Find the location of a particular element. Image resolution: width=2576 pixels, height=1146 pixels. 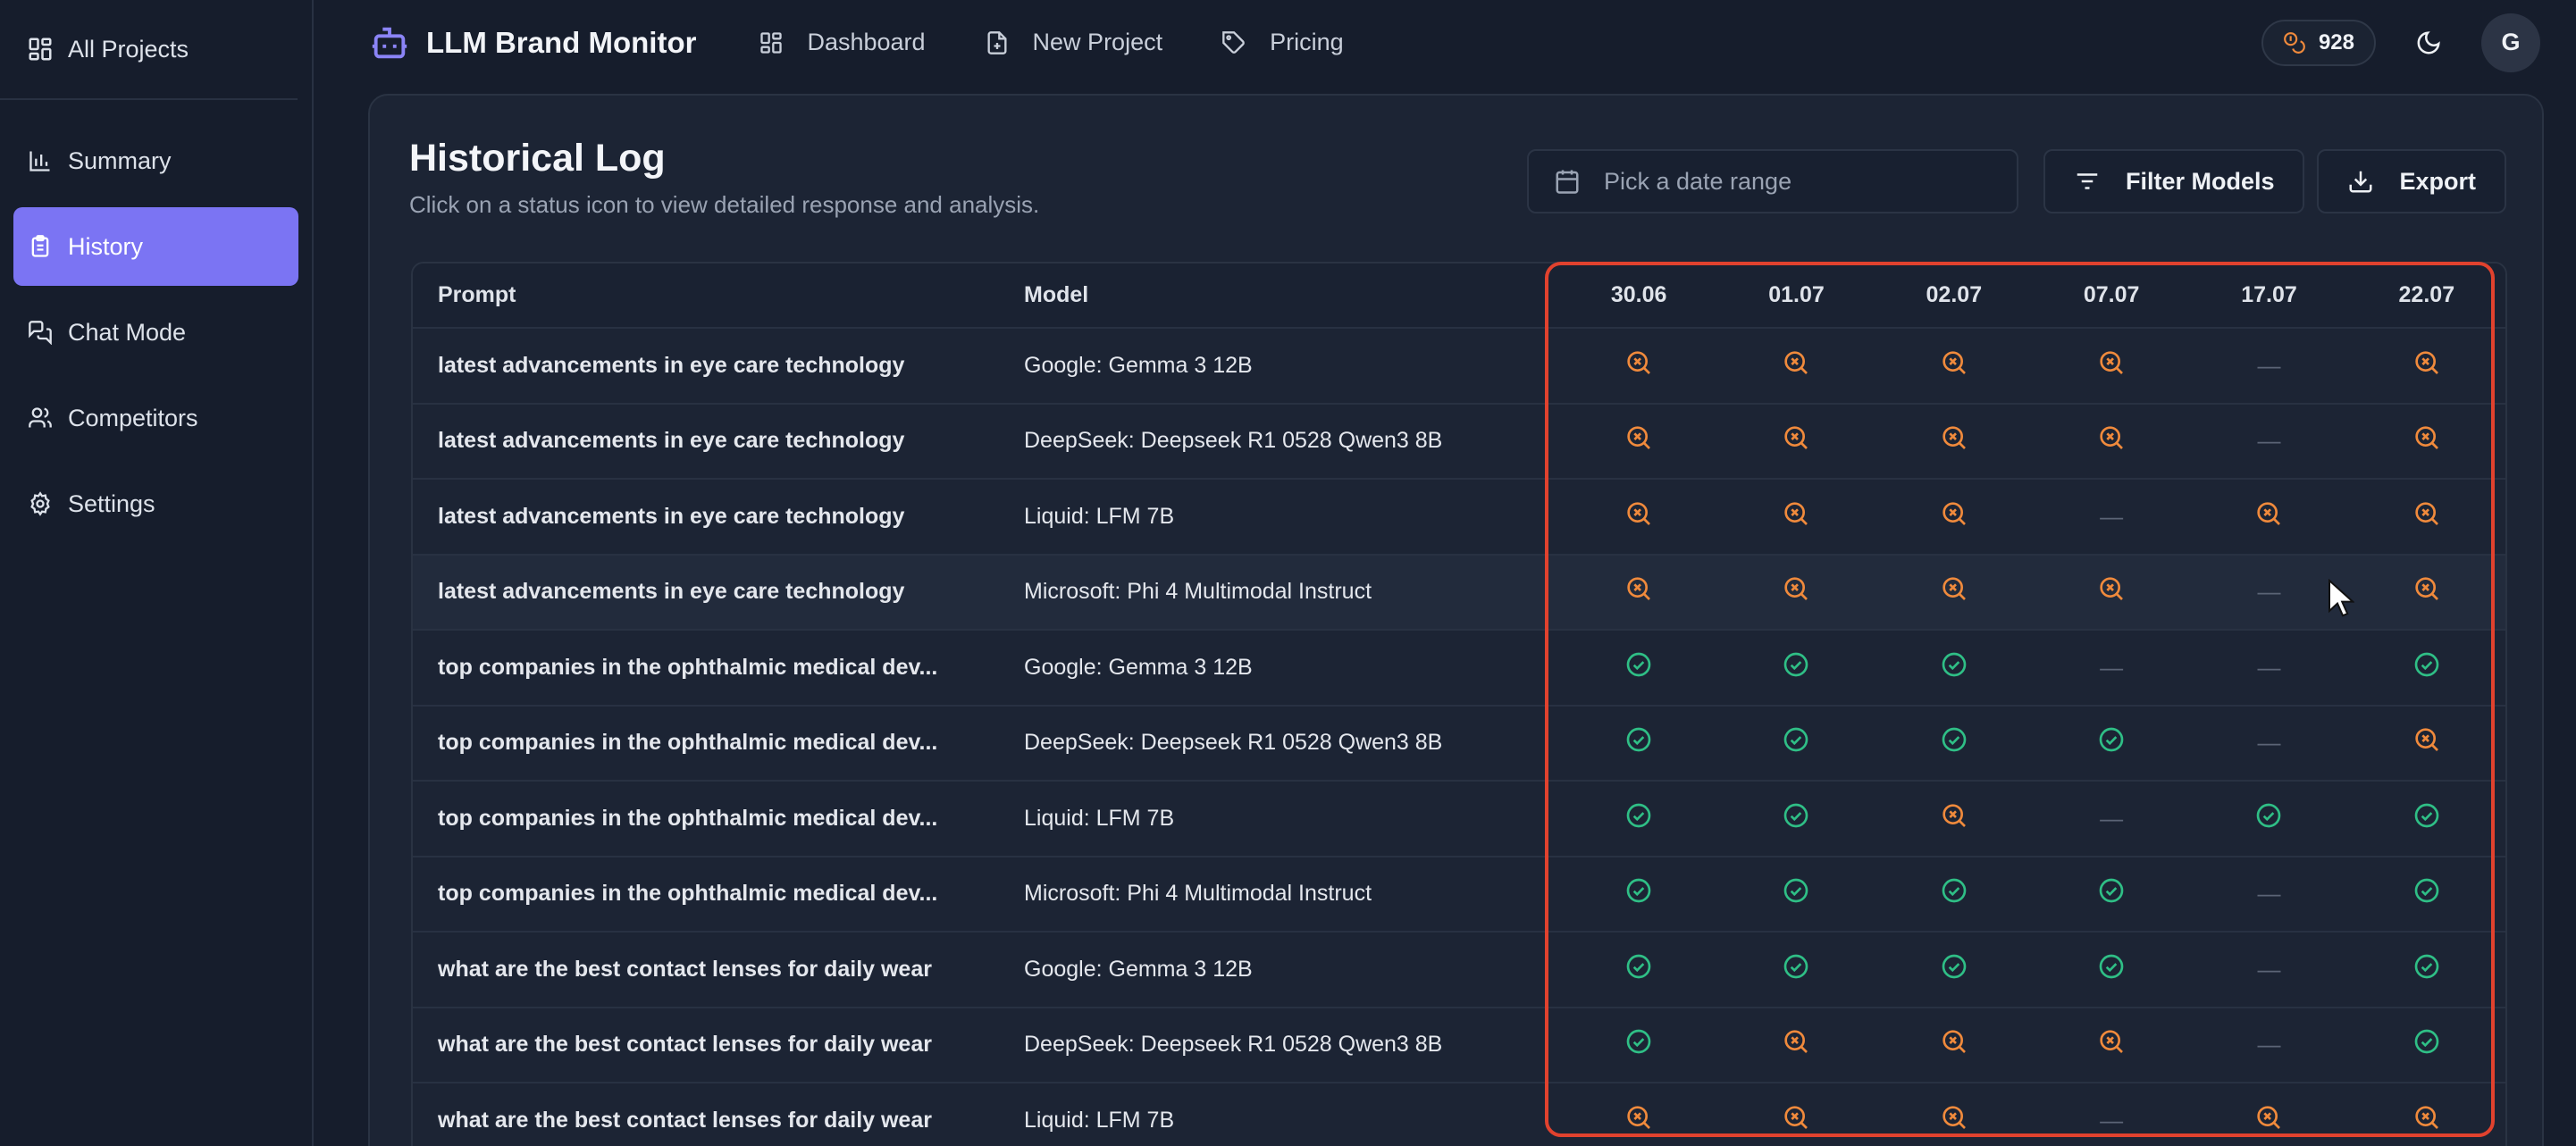

sidebar-item-chat-mode: Chat Mode is located at coordinates (155, 333).